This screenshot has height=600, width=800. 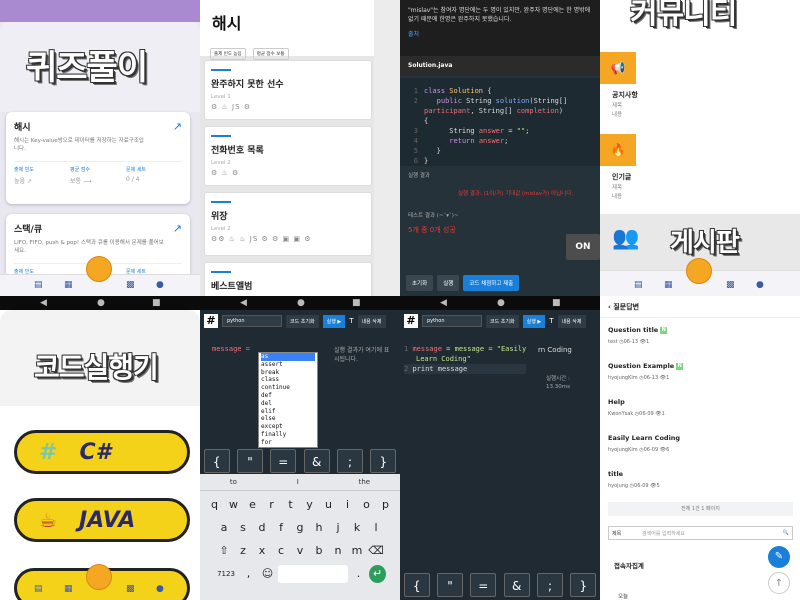 I want to click on search-input: 검색어를 입력하세요, so click(x=712, y=533).